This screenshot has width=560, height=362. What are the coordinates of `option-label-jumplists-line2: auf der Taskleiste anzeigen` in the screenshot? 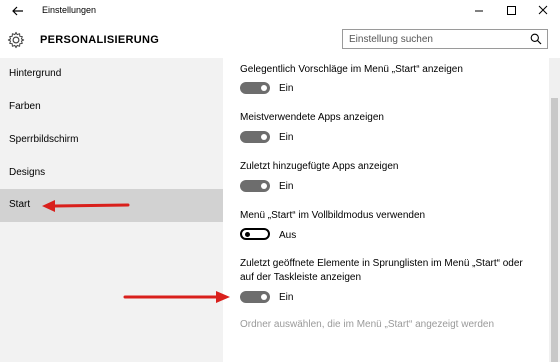 It's located at (301, 277).